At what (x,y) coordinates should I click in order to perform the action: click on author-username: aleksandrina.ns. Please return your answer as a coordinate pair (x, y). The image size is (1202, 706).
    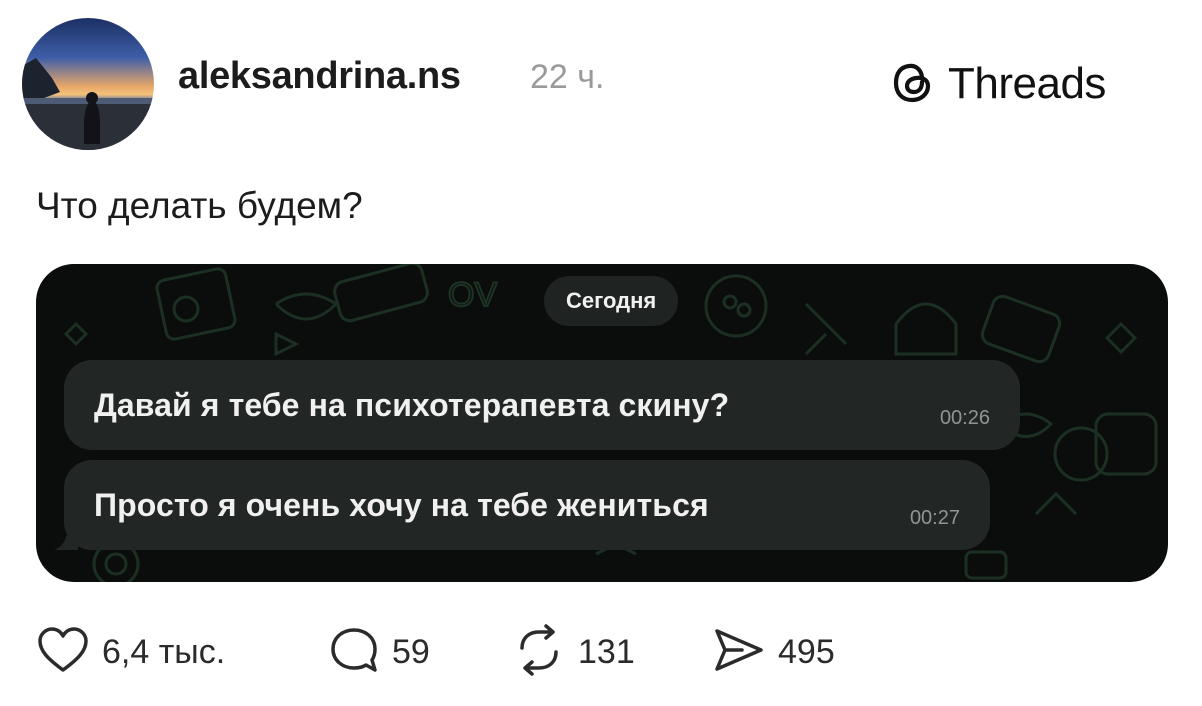
    Looking at the image, I should click on (319, 76).